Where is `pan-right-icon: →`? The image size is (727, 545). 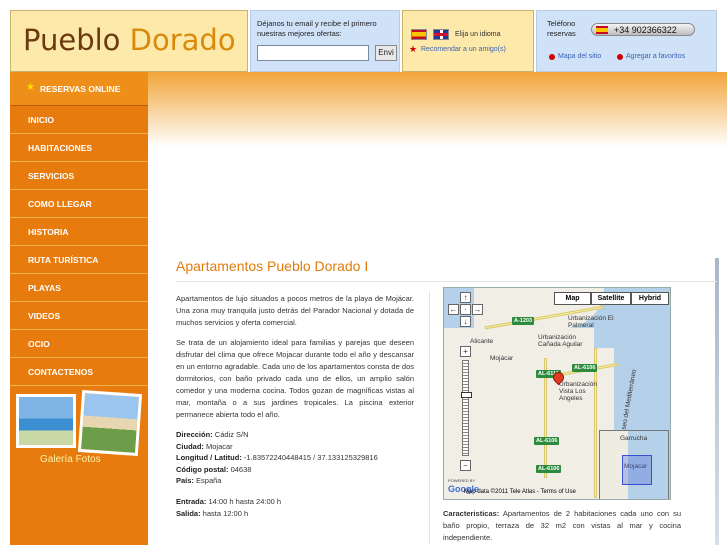 pan-right-icon: → is located at coordinates (477, 309).